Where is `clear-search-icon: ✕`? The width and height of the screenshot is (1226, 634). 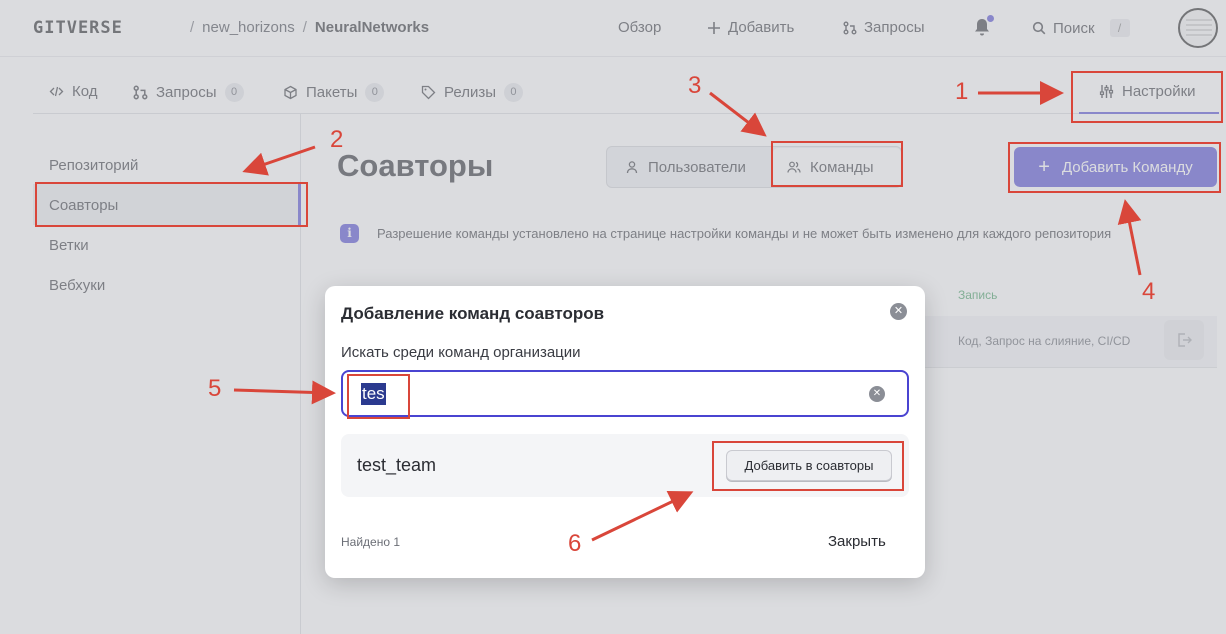
clear-search-icon: ✕ is located at coordinates (877, 394).